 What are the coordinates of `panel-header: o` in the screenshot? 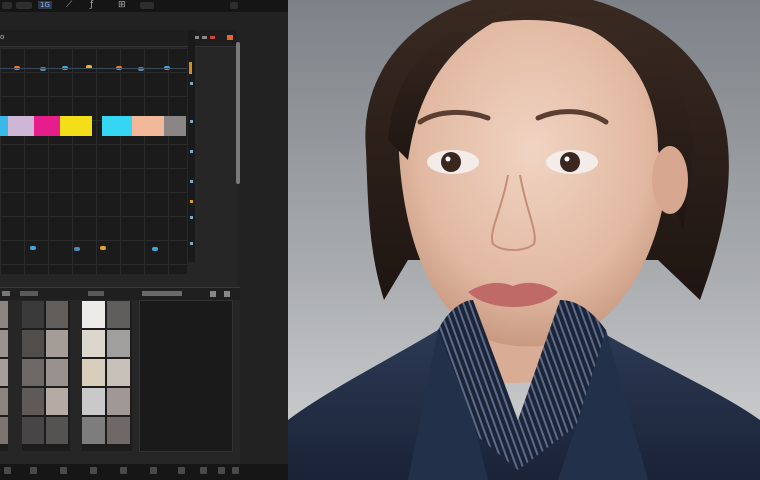 It's located at (118, 38).